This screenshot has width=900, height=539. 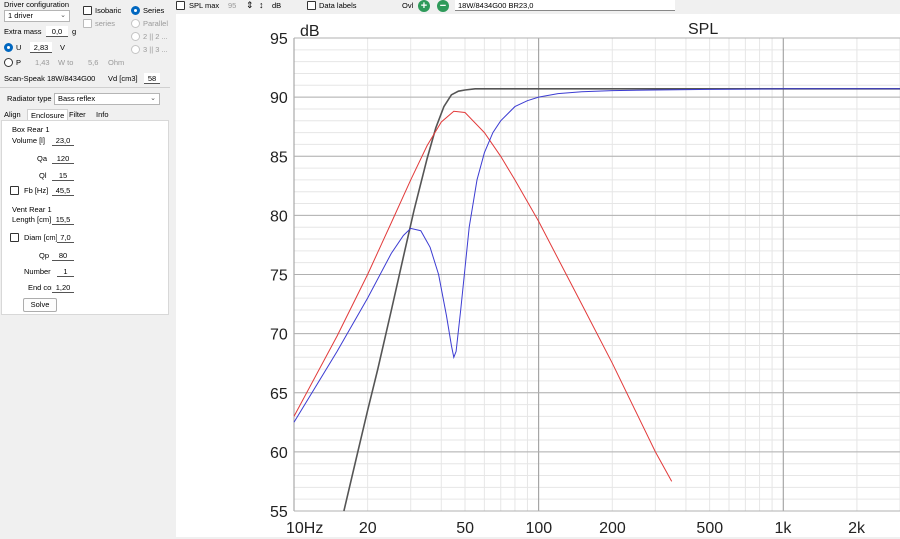 What do you see at coordinates (368, 528) in the screenshot?
I see `x-tick-label: 20` at bounding box center [368, 528].